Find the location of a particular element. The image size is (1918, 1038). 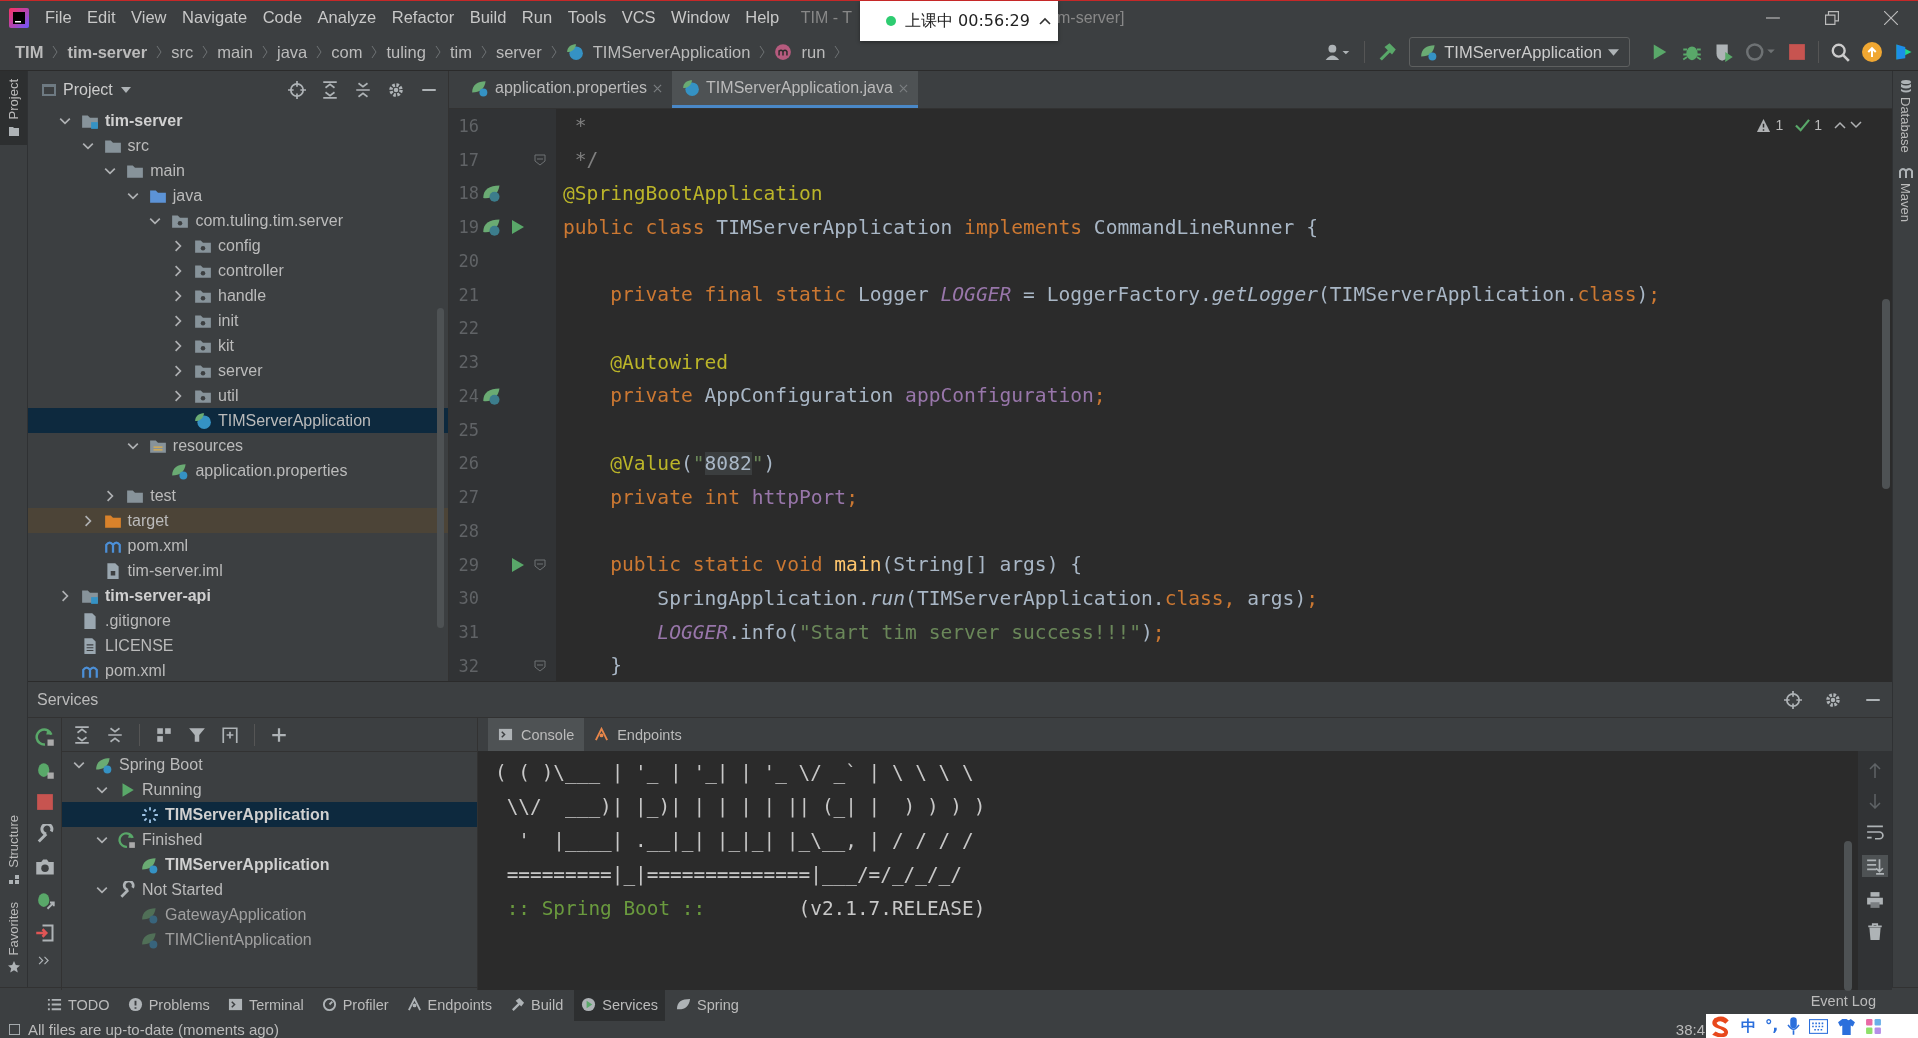

breadcrumb: server is located at coordinates (518, 52).